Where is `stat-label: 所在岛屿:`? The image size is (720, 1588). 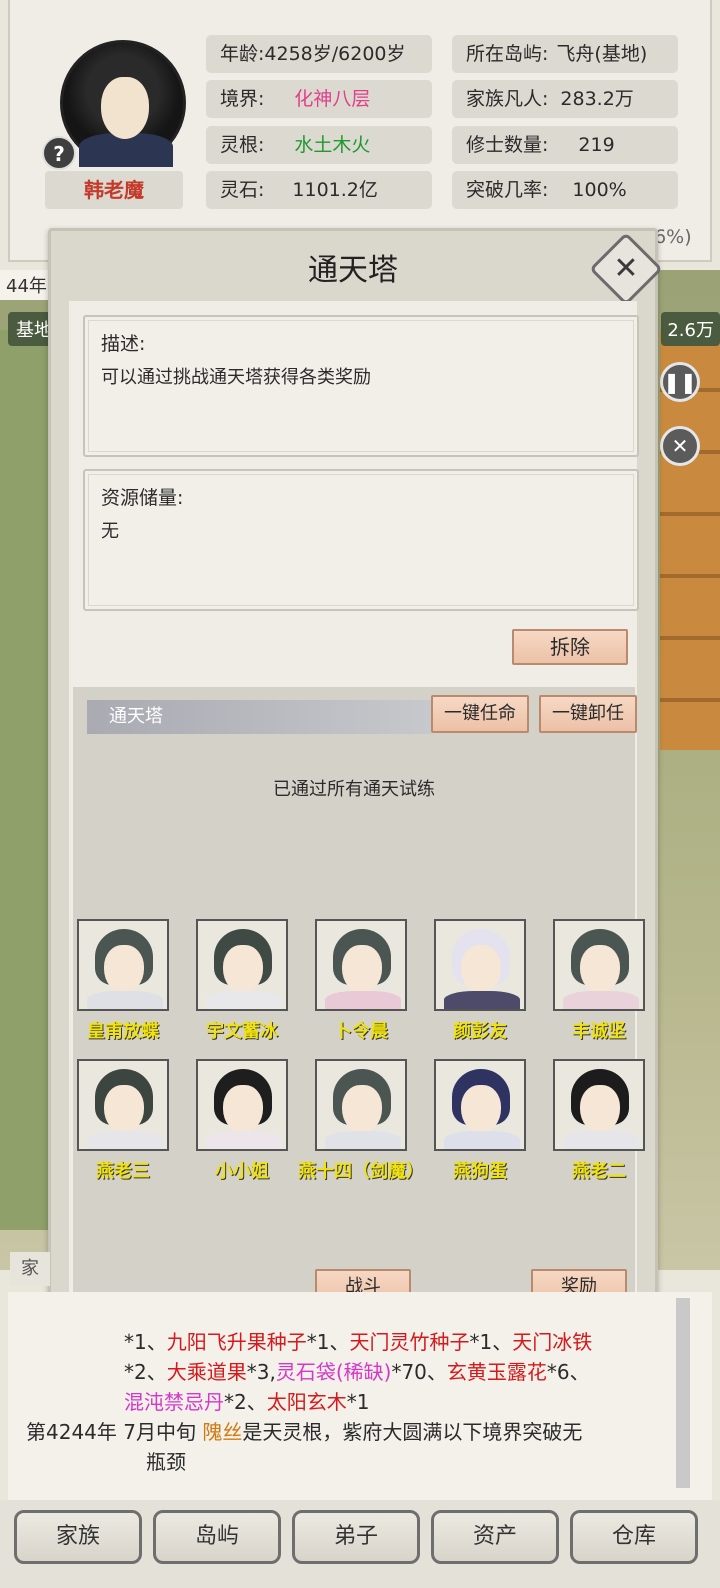
stat-label: 所在岛屿: is located at coordinates (507, 54).